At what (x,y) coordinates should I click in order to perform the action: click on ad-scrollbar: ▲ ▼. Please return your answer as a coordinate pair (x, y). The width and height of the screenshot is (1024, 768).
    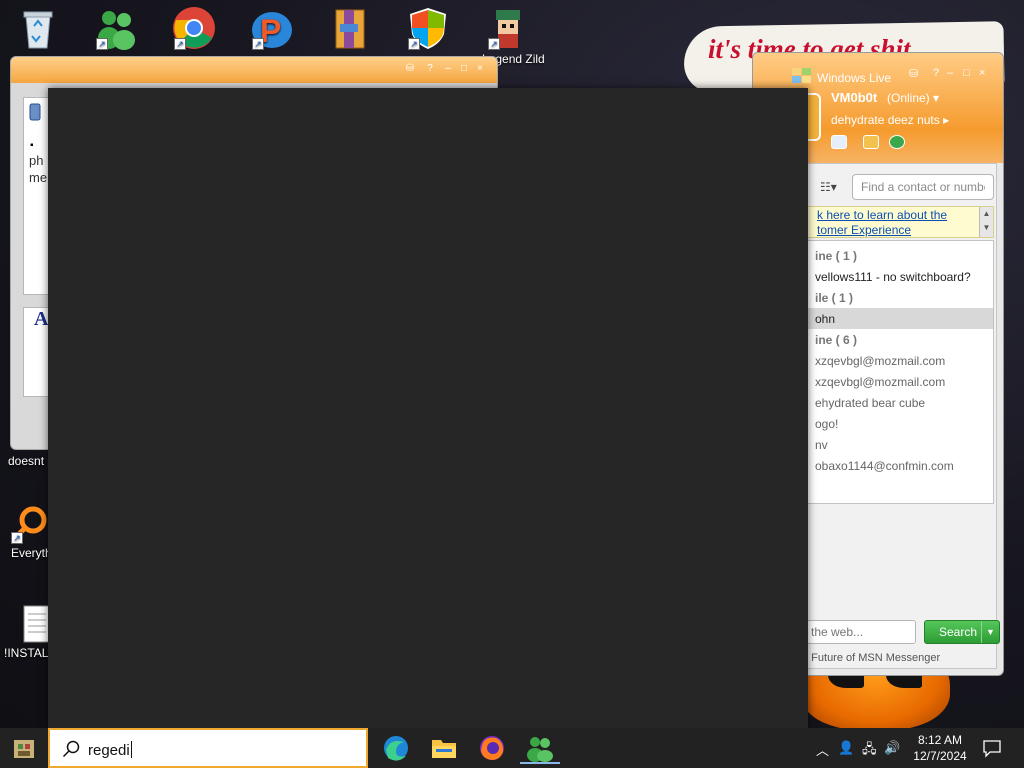
    Looking at the image, I should click on (986, 222).